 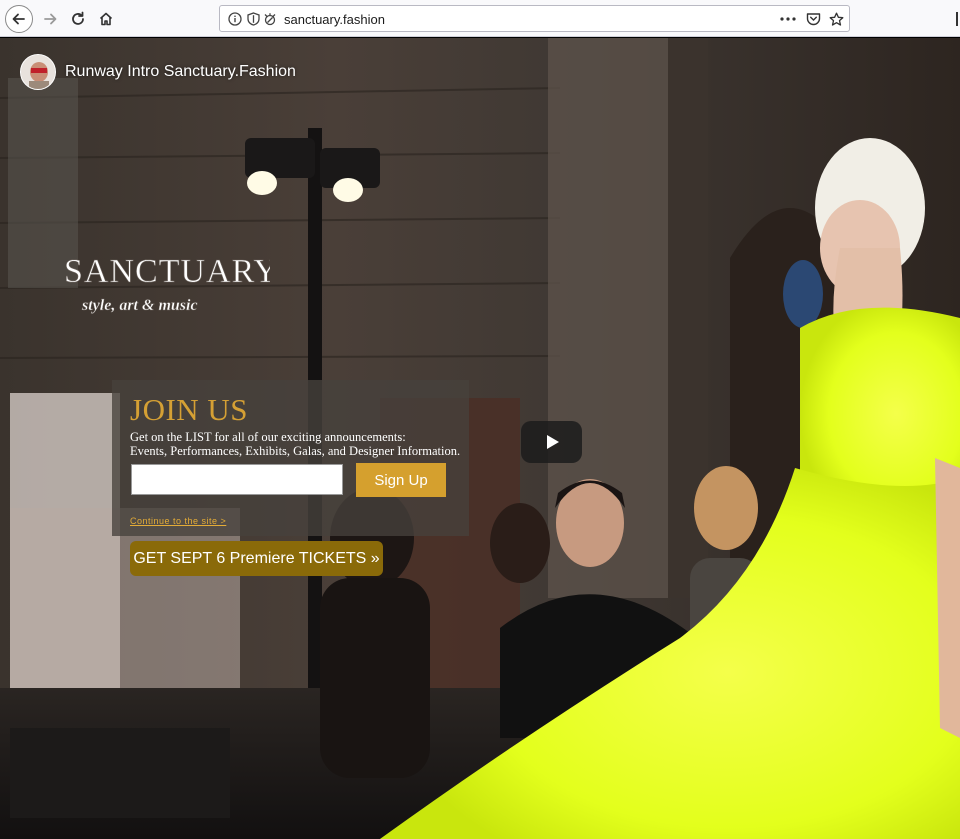 What do you see at coordinates (235, 19) in the screenshot?
I see `info-icon` at bounding box center [235, 19].